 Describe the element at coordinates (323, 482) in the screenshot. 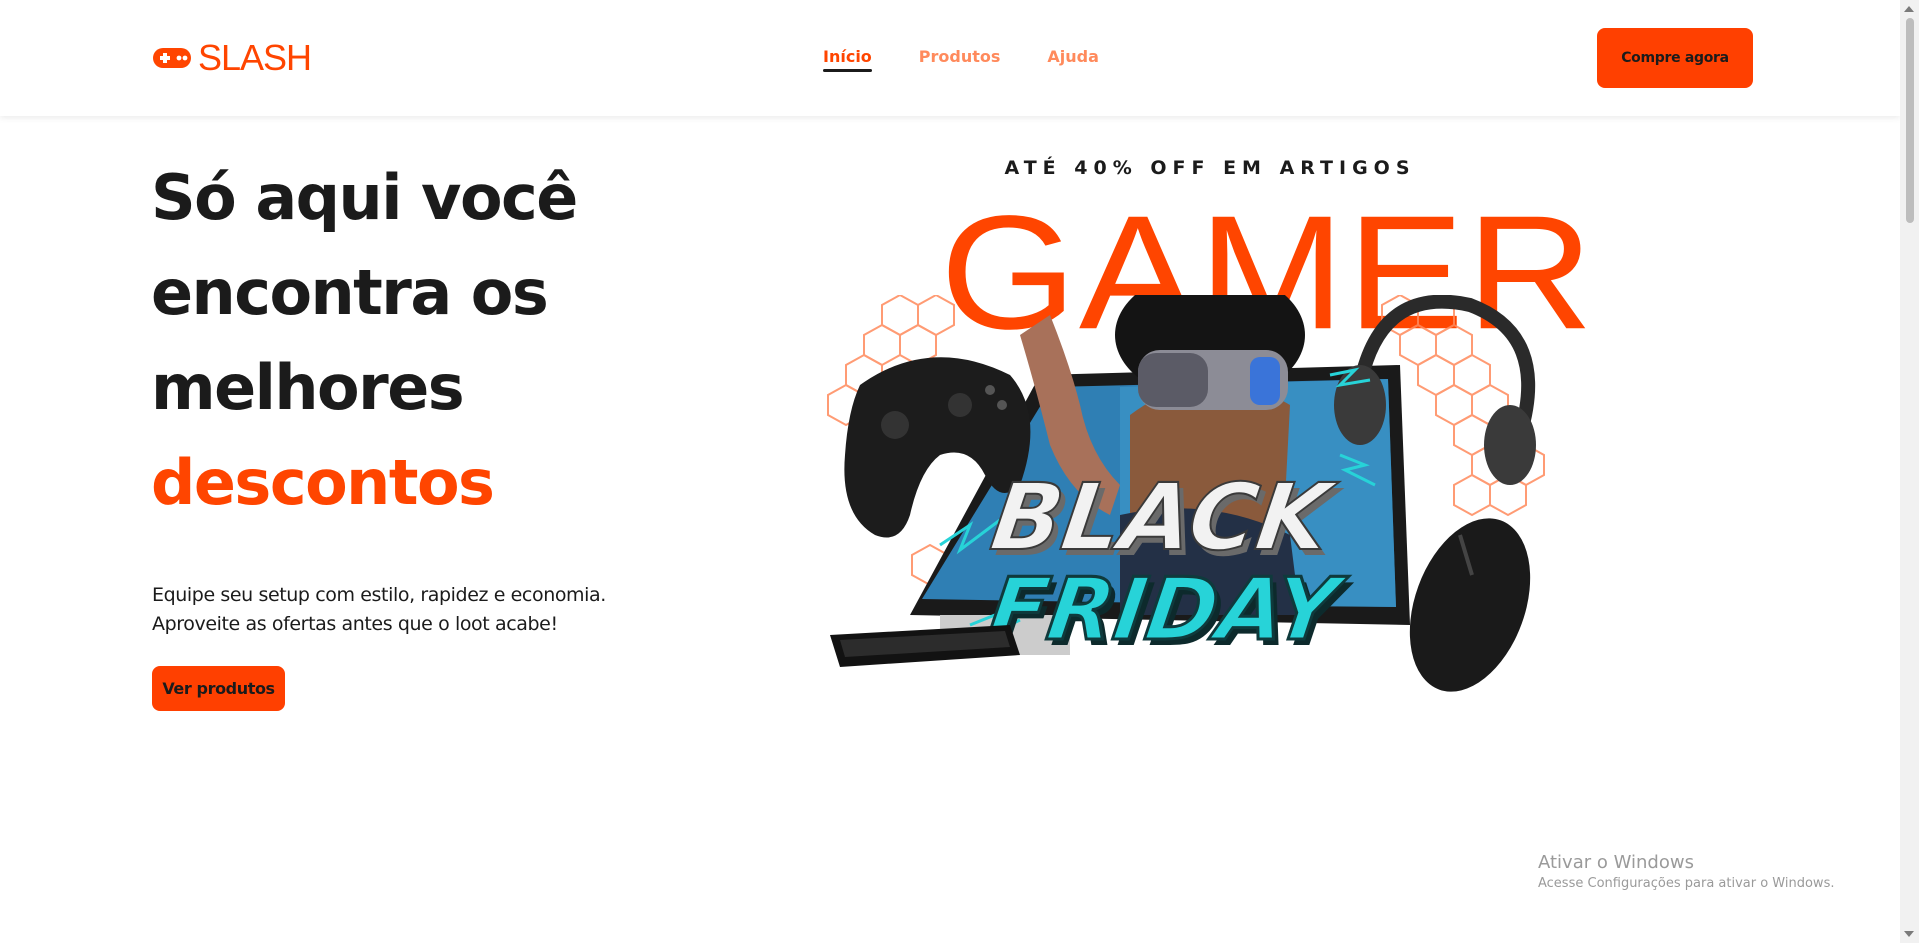

I see `hero-title-accent: descontos` at that location.